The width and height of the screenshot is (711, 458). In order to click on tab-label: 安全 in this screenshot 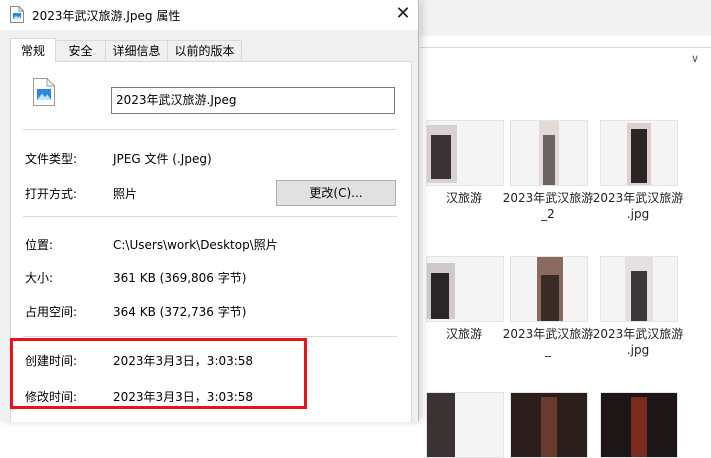, I will do `click(80, 51)`.